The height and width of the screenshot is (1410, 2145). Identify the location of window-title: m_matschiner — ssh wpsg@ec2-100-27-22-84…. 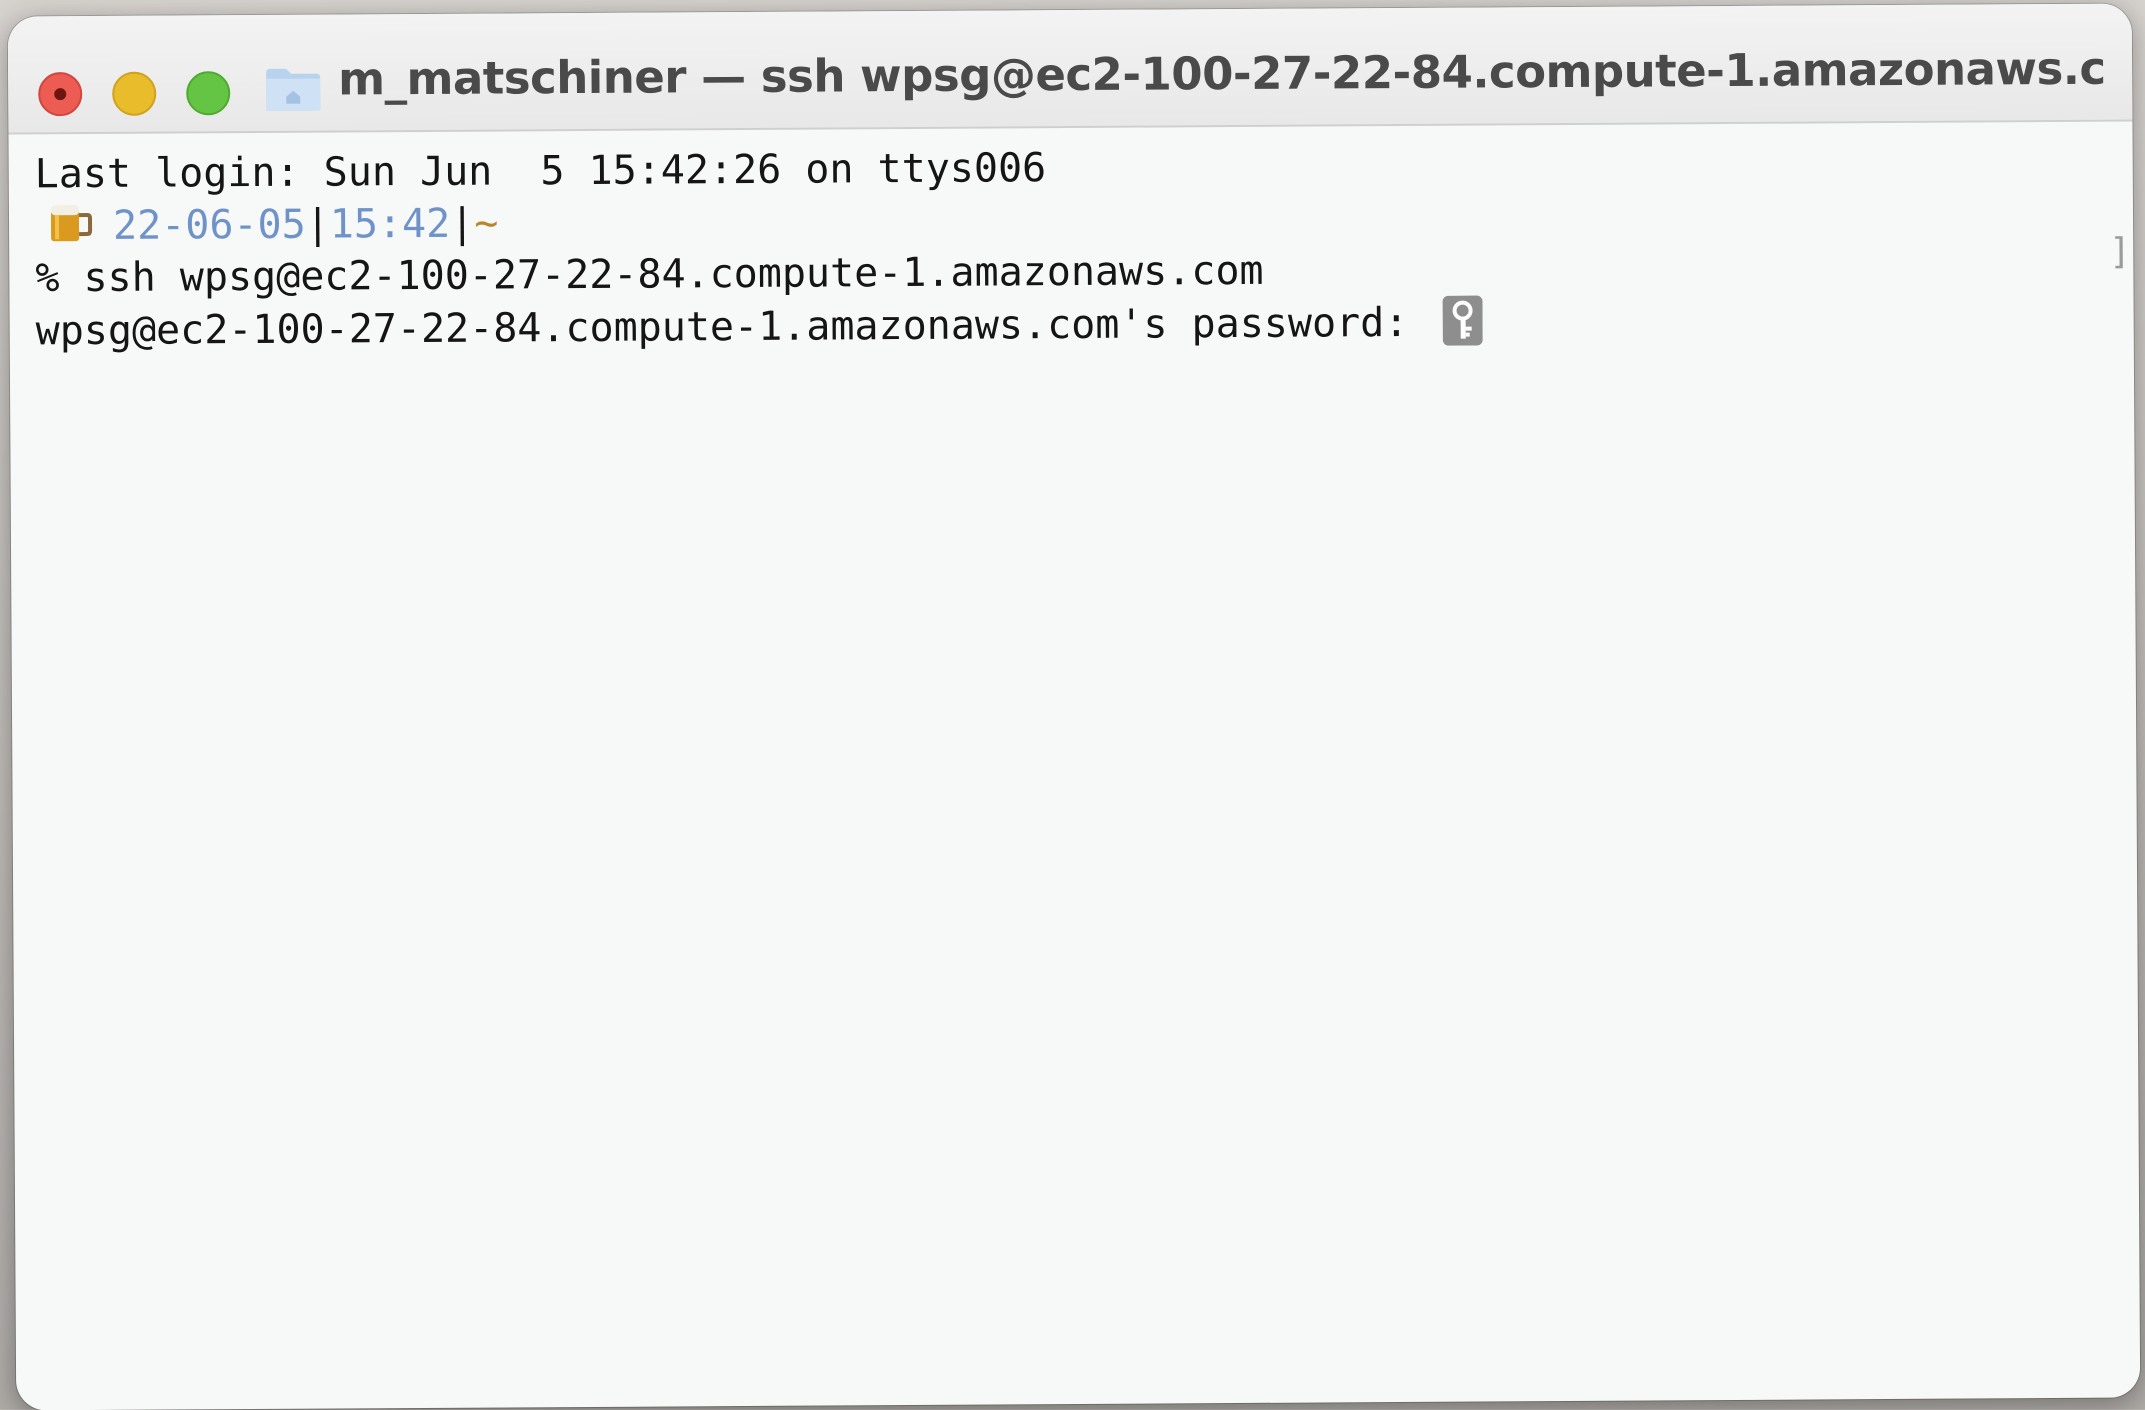
(1223, 73).